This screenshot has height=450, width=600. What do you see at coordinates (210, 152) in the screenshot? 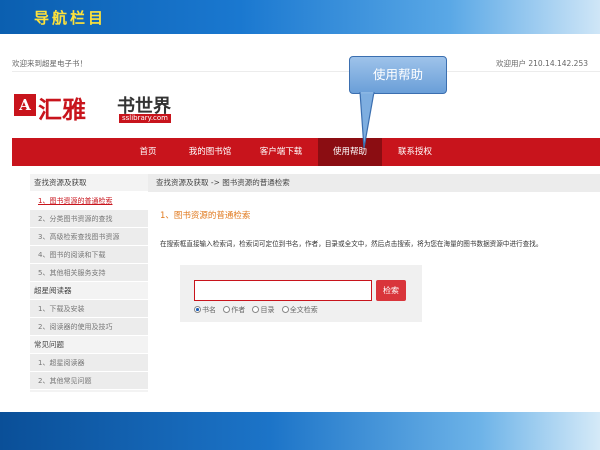
I see `nav-my-library: 我的图书馆` at bounding box center [210, 152].